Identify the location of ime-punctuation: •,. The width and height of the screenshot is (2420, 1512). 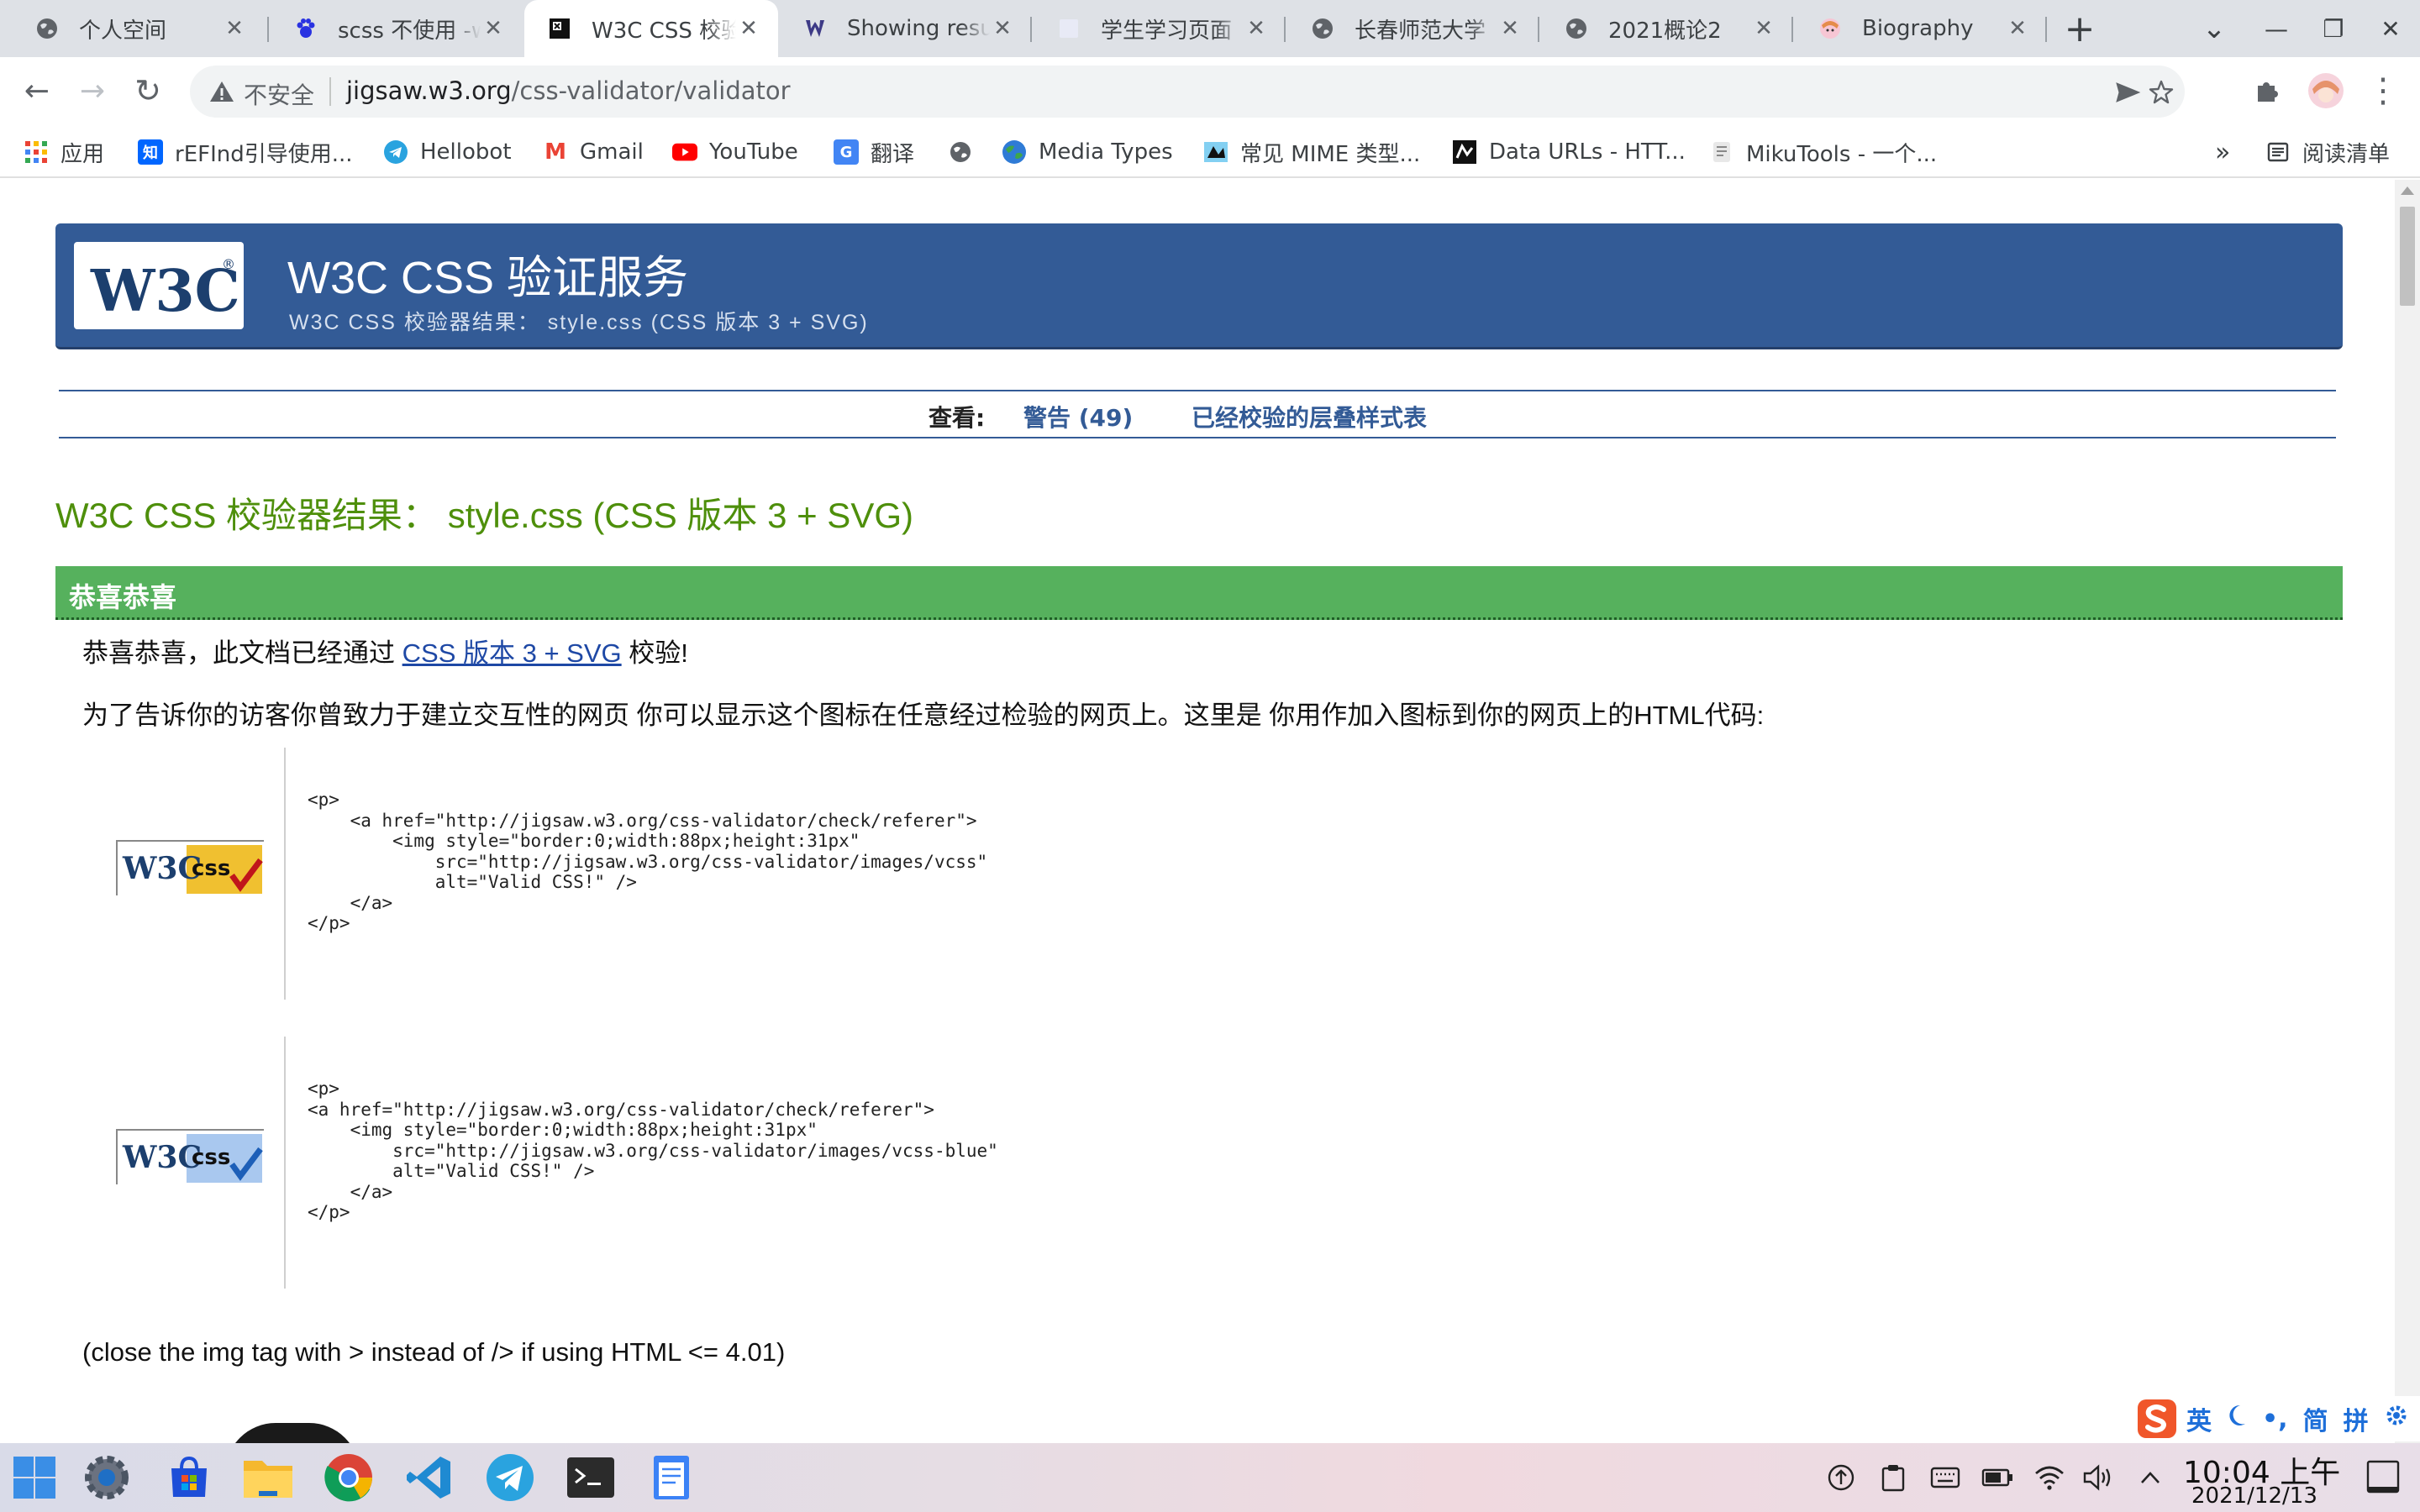
(2275, 1419).